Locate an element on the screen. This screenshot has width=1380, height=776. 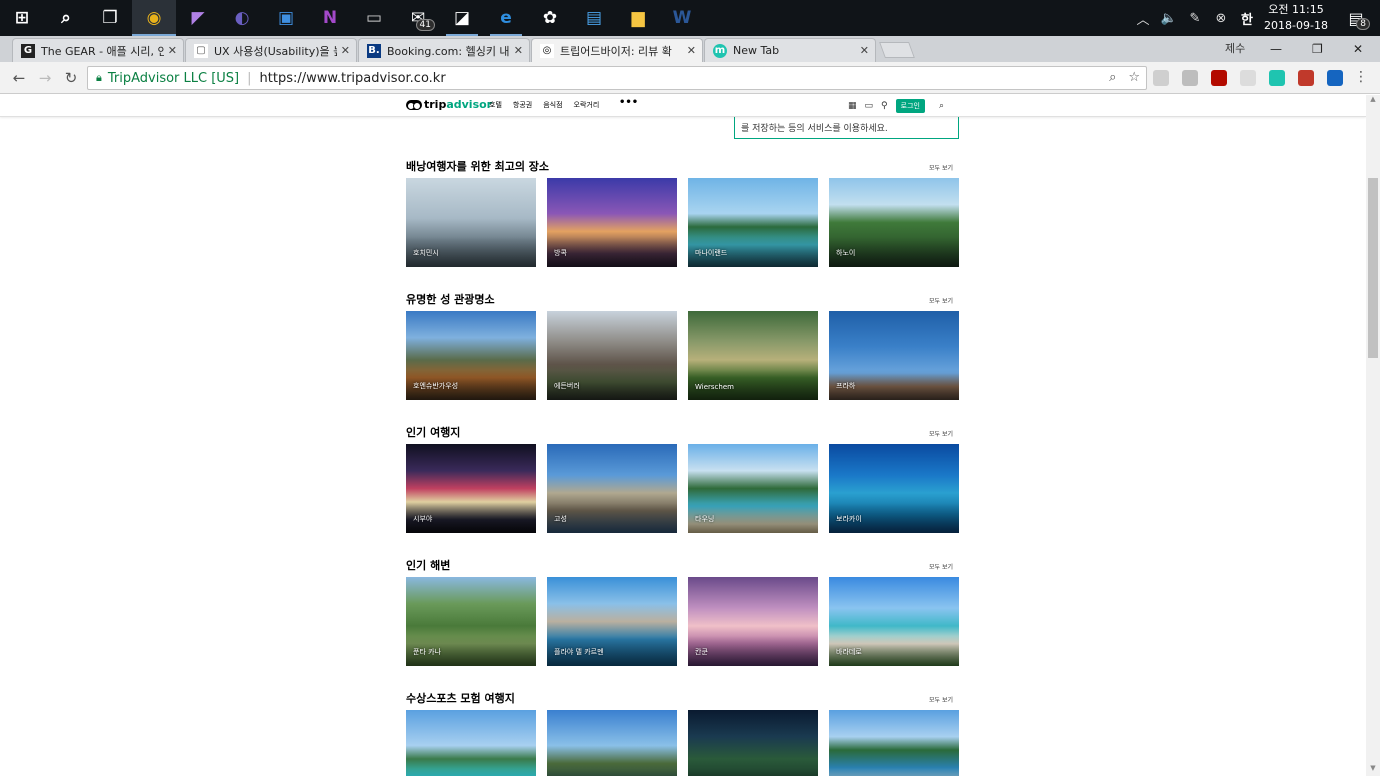
destination-card: 보라카이 is located at coordinates (894, 488).